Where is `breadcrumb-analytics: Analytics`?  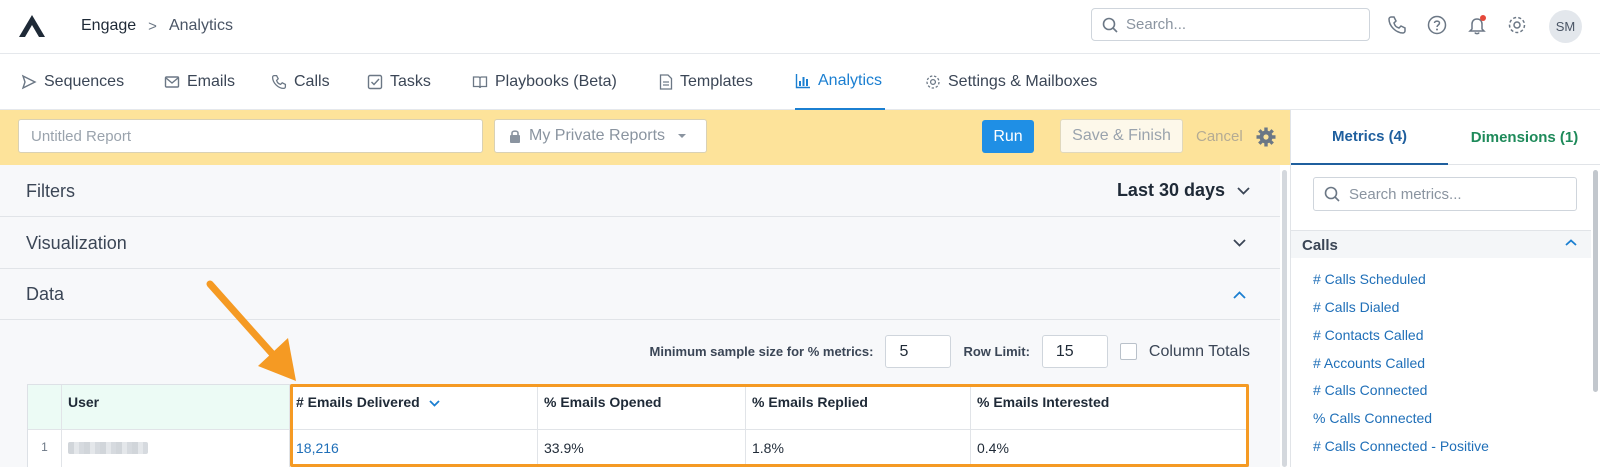 breadcrumb-analytics: Analytics is located at coordinates (200, 25).